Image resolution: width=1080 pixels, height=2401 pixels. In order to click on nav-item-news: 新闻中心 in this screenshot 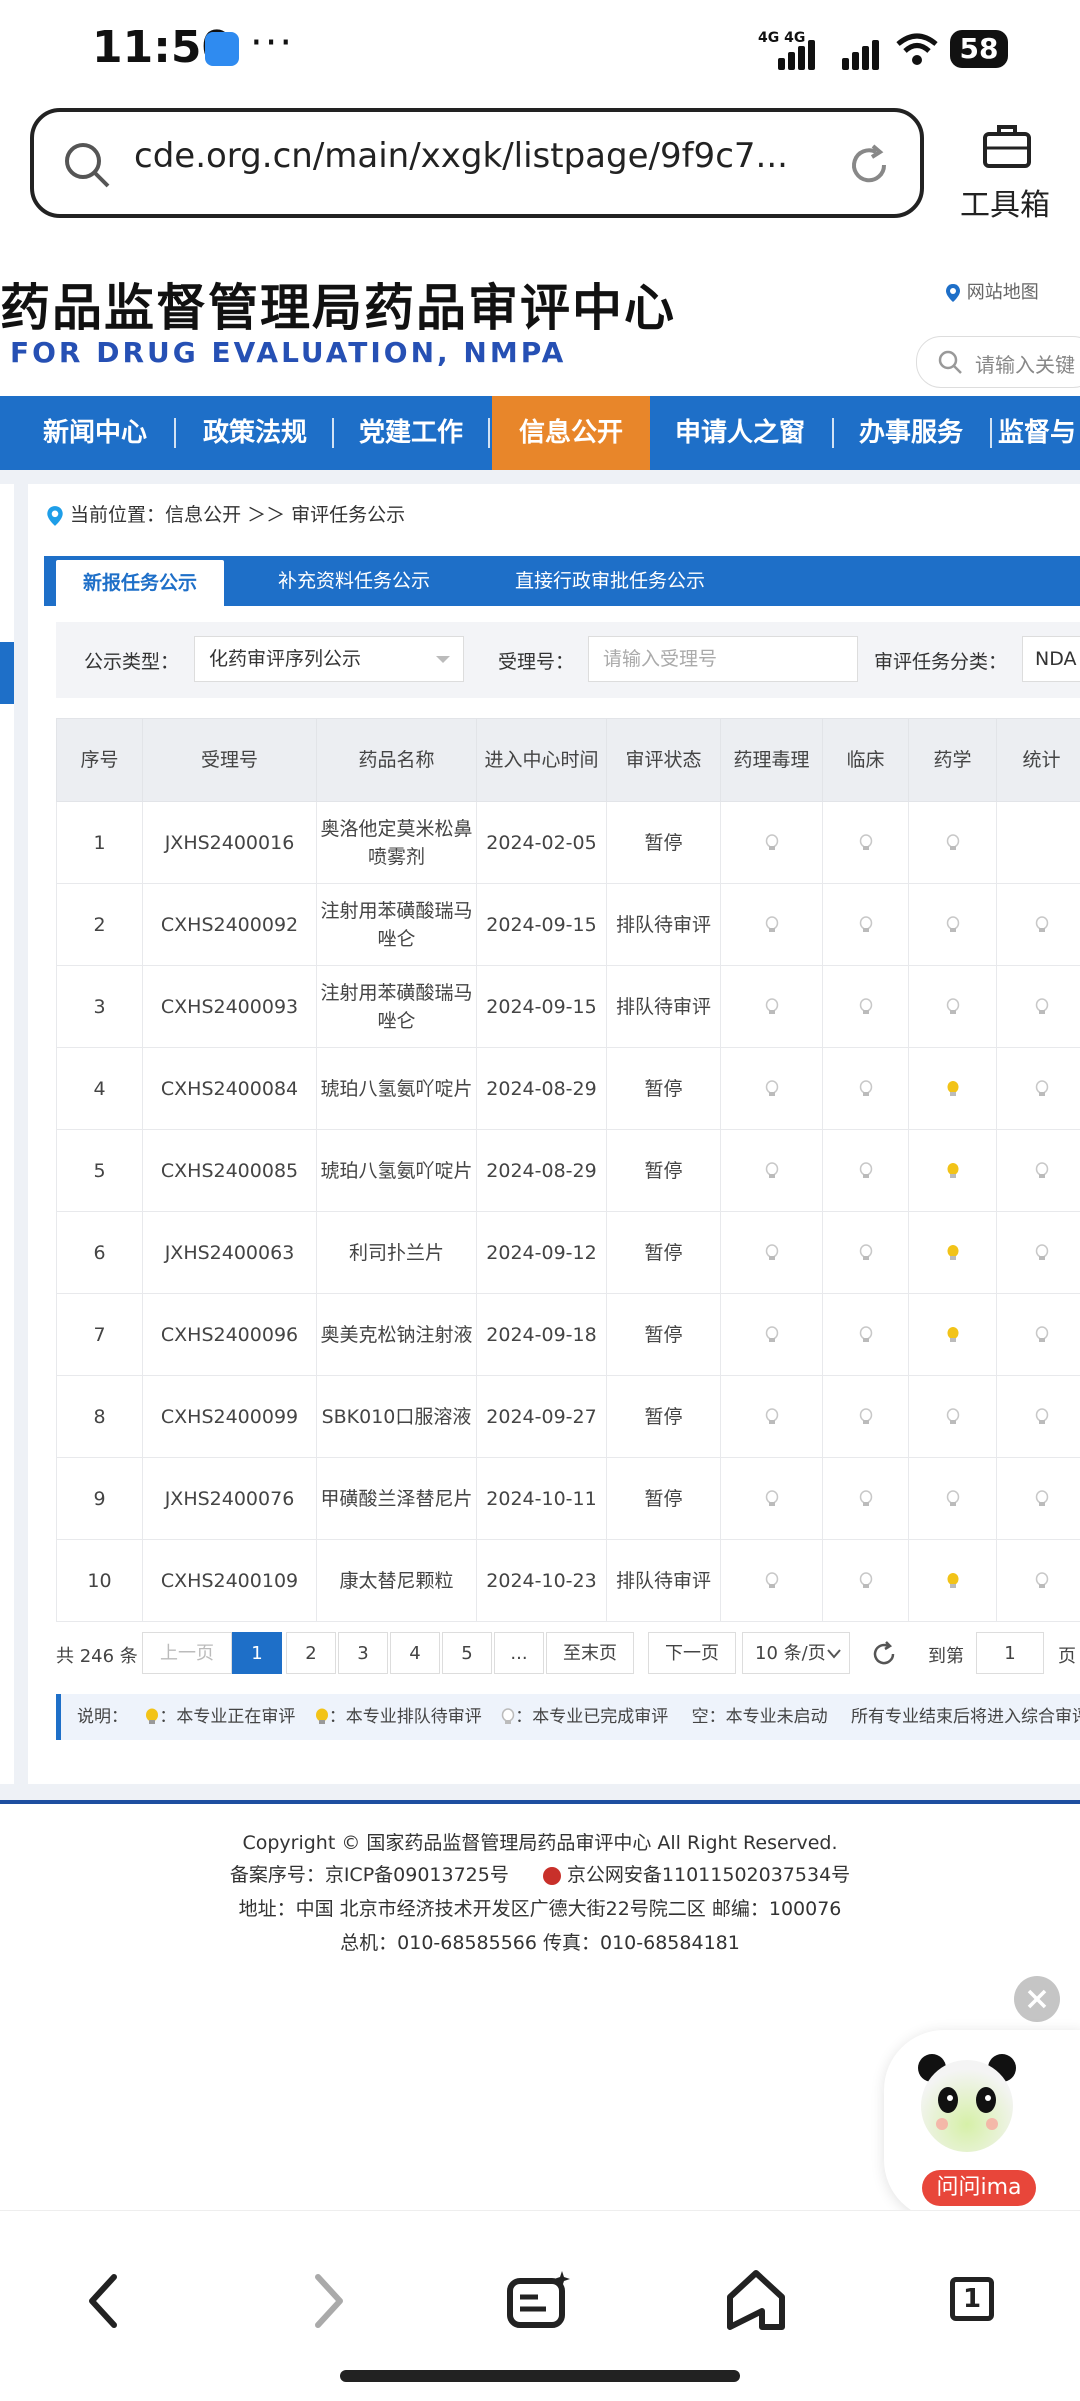, I will do `click(95, 433)`.